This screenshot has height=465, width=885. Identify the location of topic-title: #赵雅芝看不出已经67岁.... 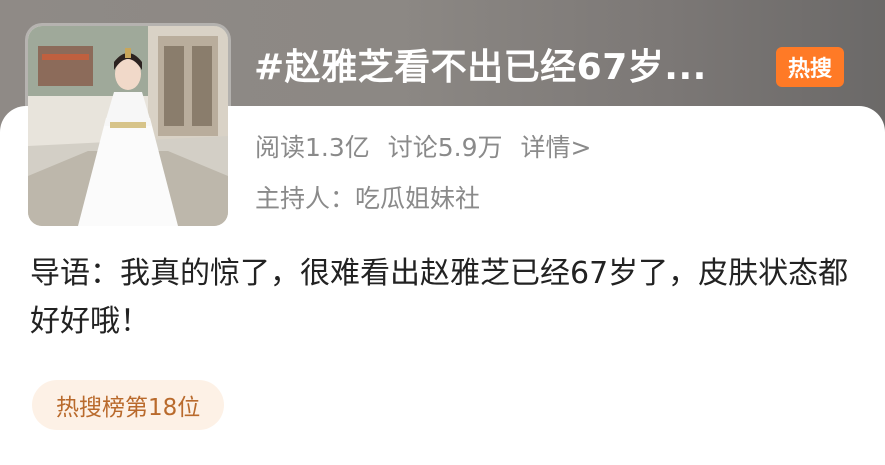
(480, 64).